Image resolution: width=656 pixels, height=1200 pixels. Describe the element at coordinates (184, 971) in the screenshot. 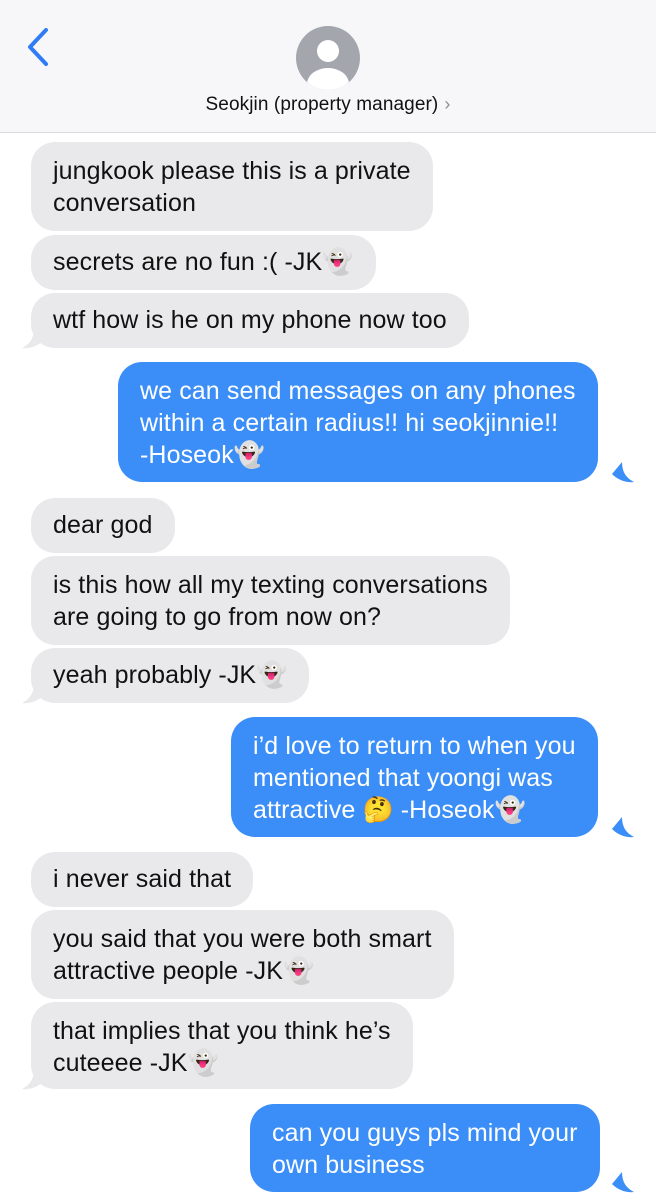

I see `message-line: attractive people -JK👻` at that location.